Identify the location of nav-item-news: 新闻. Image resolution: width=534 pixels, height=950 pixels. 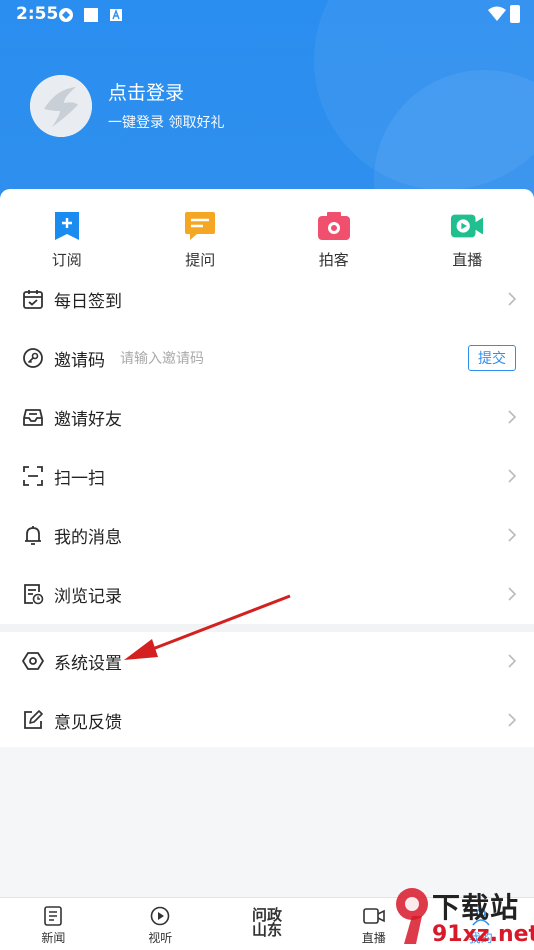
(53, 924).